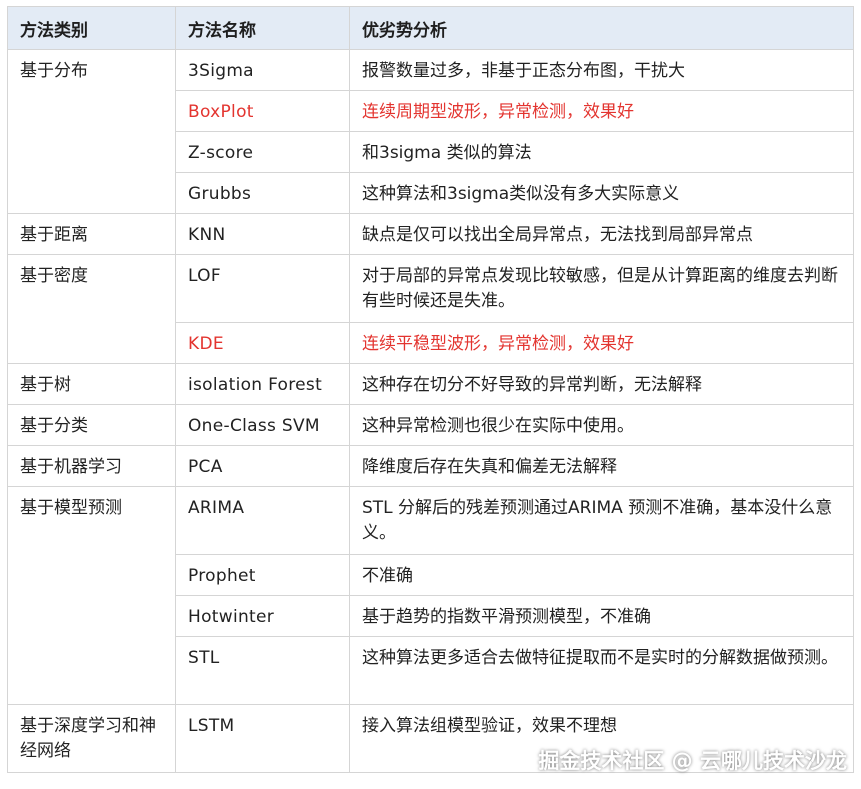 The image size is (861, 789). Describe the element at coordinates (601, 234) in the screenshot. I see `analysis-cell: 缺点是仅可以找出全局异常点，无法找到局部异常点` at that location.